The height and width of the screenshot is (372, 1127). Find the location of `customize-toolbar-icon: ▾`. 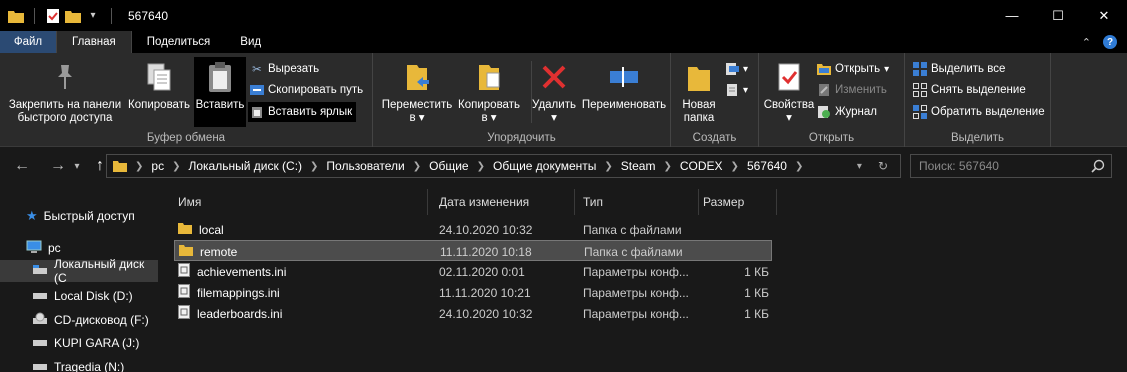

customize-toolbar-icon: ▾ is located at coordinates (93, 16).